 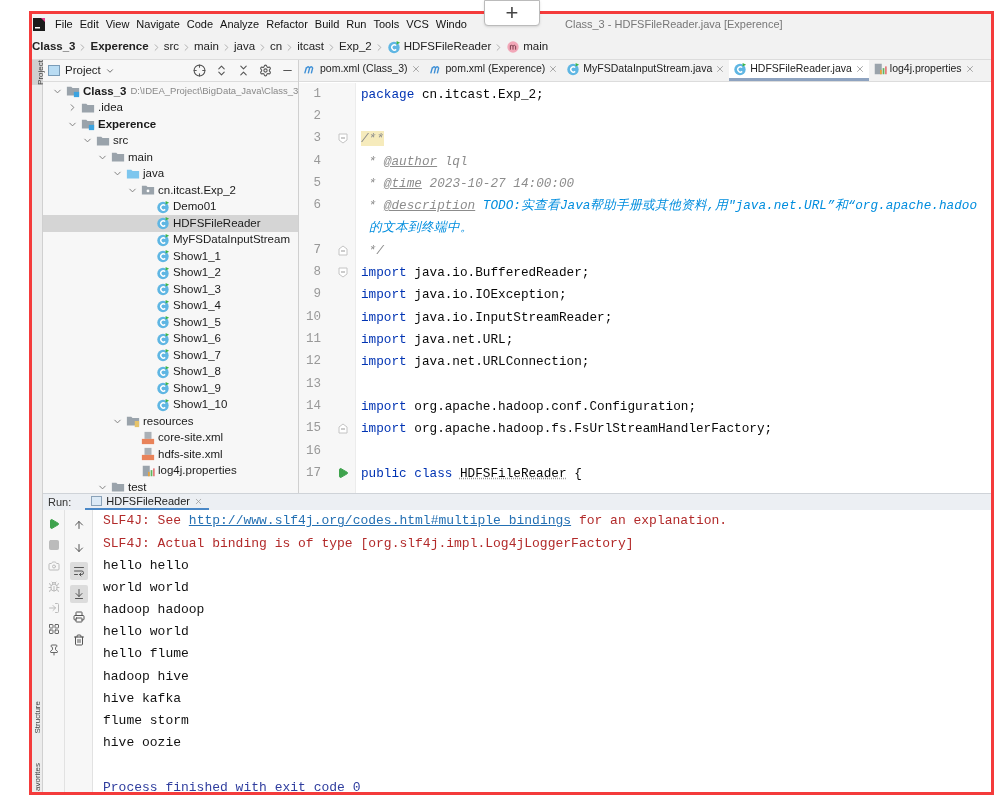 What do you see at coordinates (170, 371) in the screenshot?
I see `tree-item: Show1_8` at bounding box center [170, 371].